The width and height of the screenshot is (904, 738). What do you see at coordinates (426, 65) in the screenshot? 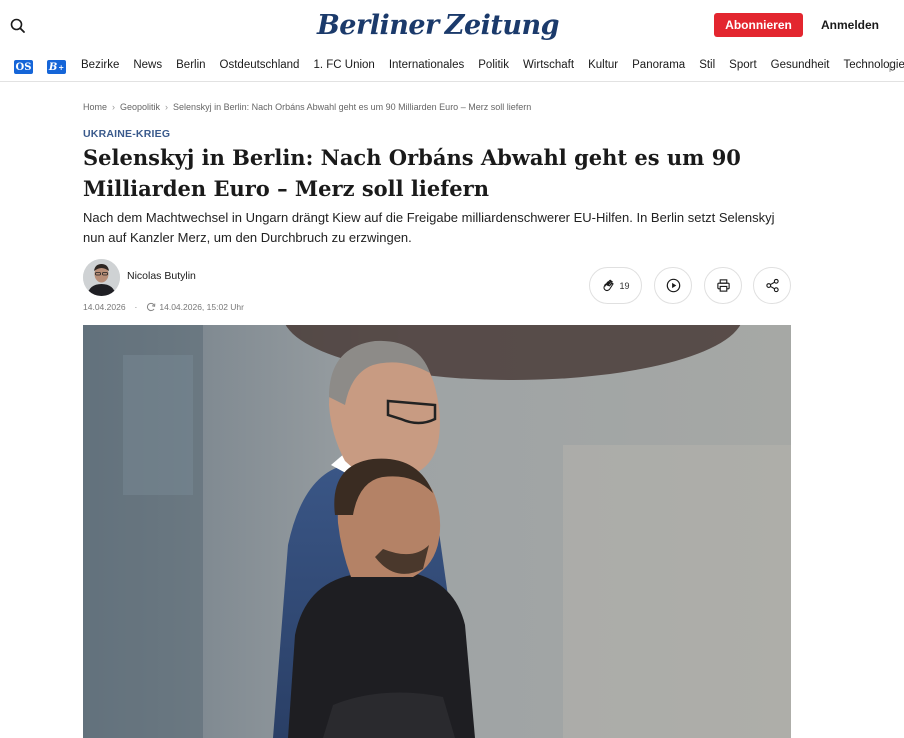
I see `nav-item-internationales: Internationales` at bounding box center [426, 65].